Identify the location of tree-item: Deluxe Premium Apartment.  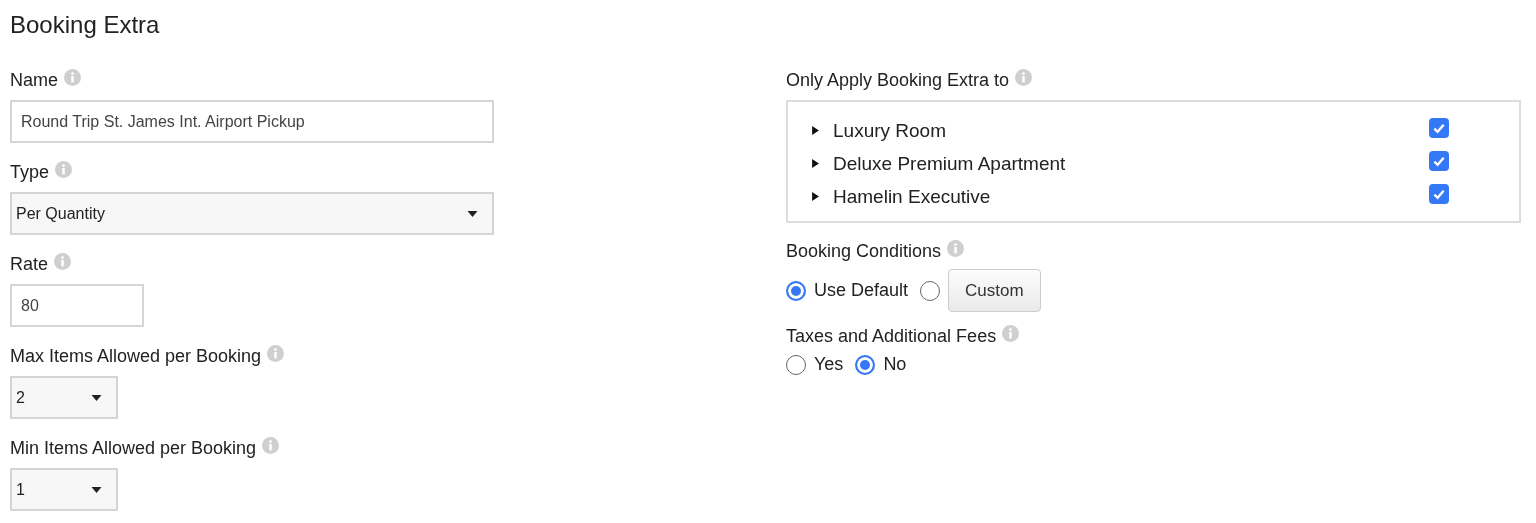
(1131, 163).